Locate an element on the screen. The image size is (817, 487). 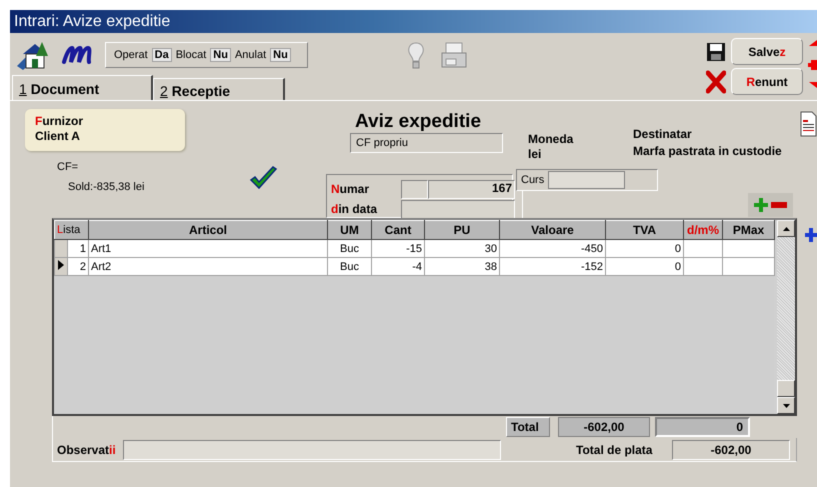
column-header: Cant is located at coordinates (398, 230).